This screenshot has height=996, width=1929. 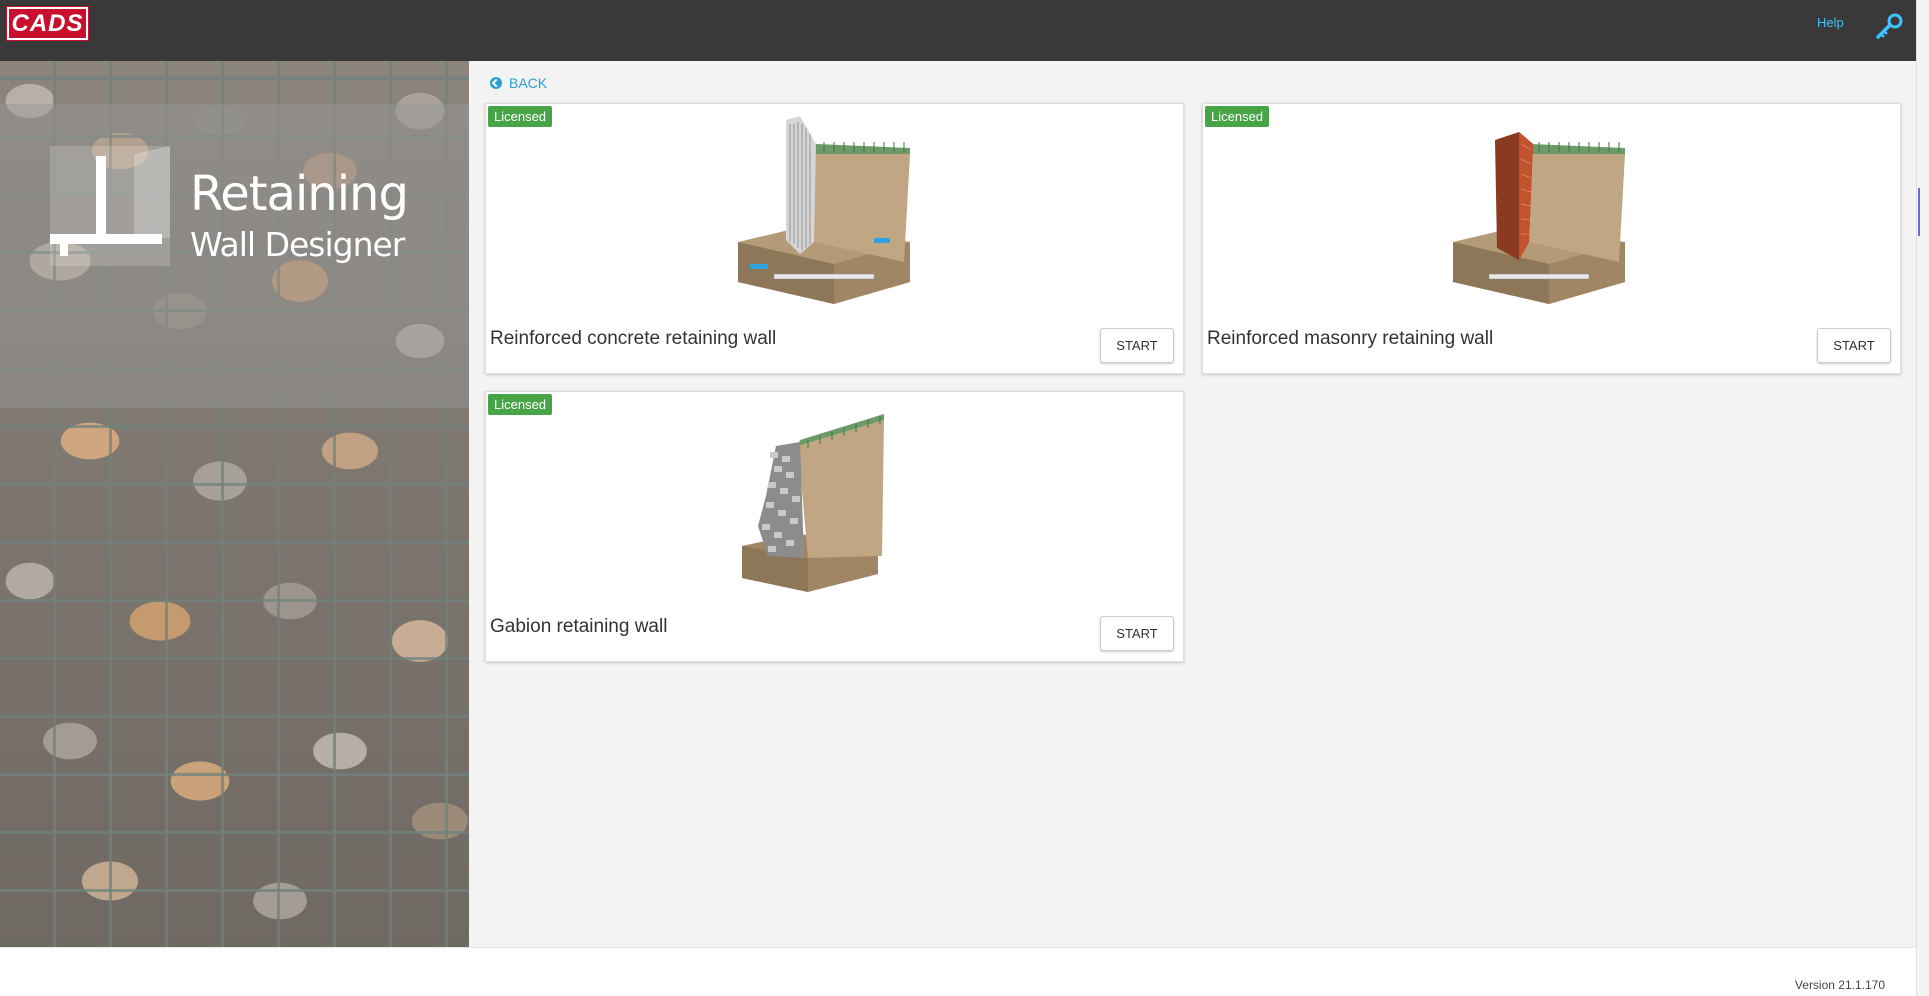 I want to click on card-title: Reinforced masonry retaining wall, so click(x=1350, y=338).